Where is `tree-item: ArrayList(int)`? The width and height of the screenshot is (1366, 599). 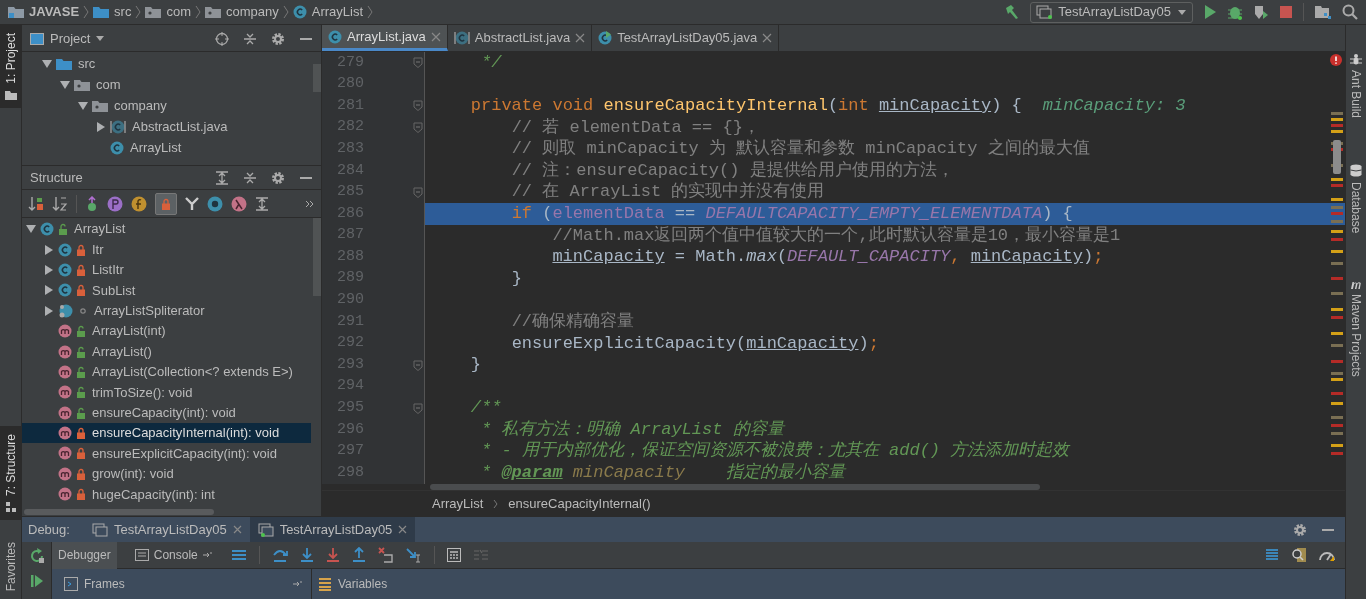
tree-item: ArrayList(int) is located at coordinates (166, 331).